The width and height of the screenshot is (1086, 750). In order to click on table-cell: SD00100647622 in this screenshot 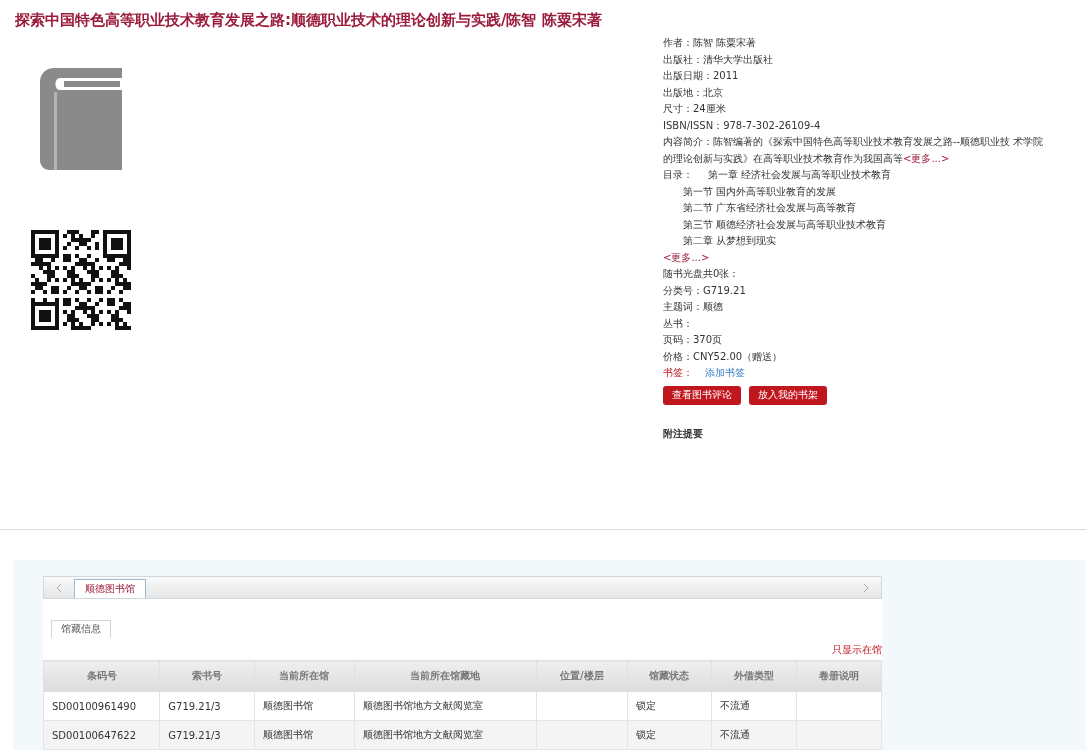, I will do `click(101, 735)`.